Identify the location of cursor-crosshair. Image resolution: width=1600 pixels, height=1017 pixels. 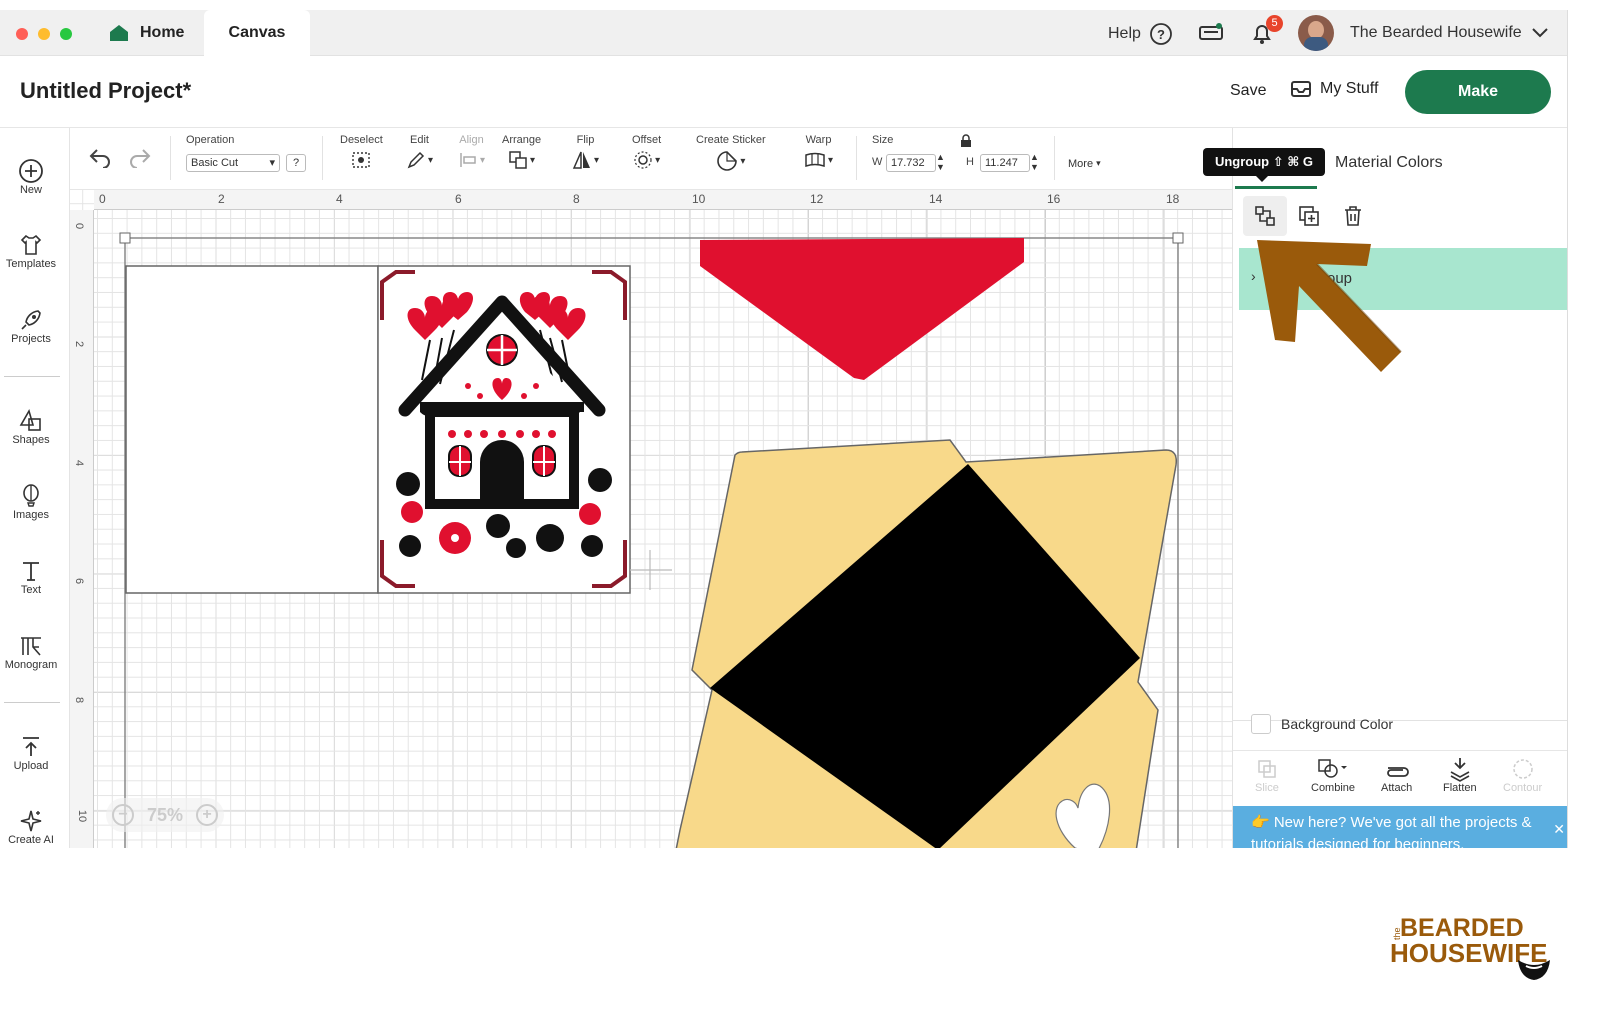
(651, 570).